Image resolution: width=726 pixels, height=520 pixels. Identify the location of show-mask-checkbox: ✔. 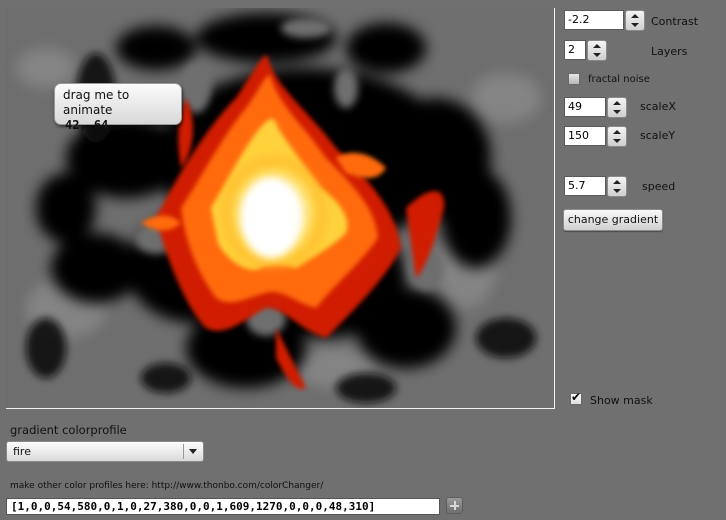
(576, 397).